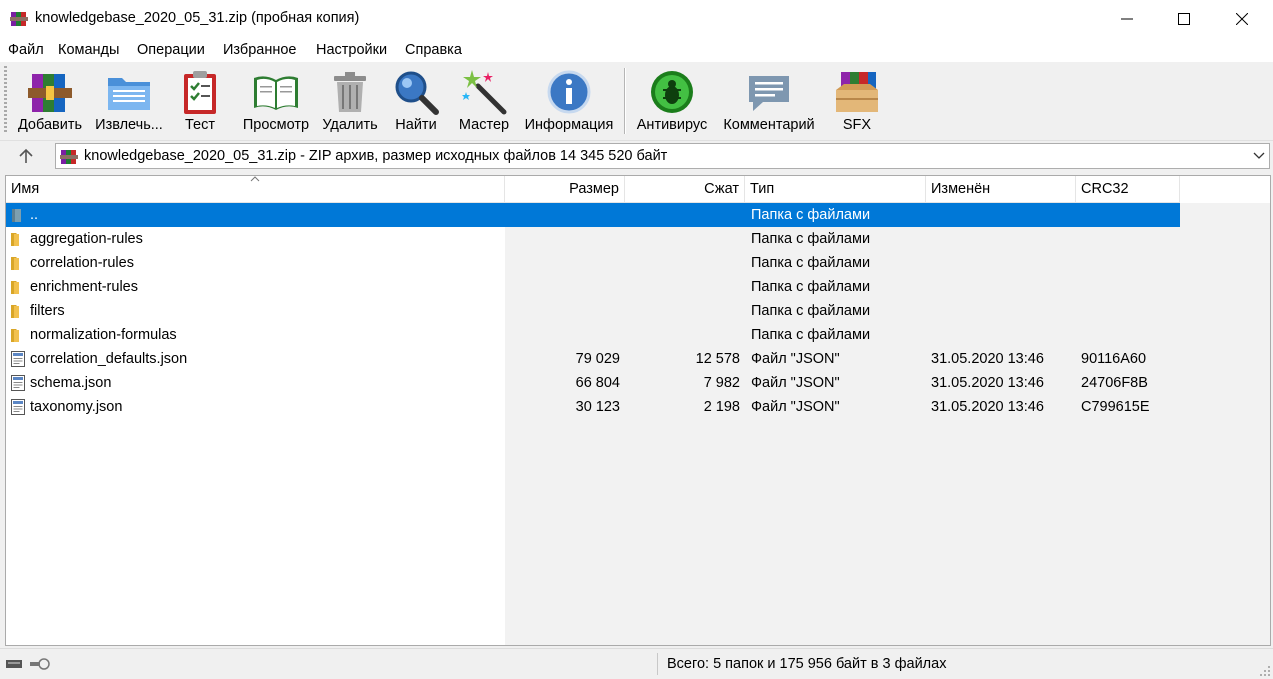 The width and height of the screenshot is (1273, 679). Describe the element at coordinates (26, 156) in the screenshot. I see `up-folder-button` at that location.